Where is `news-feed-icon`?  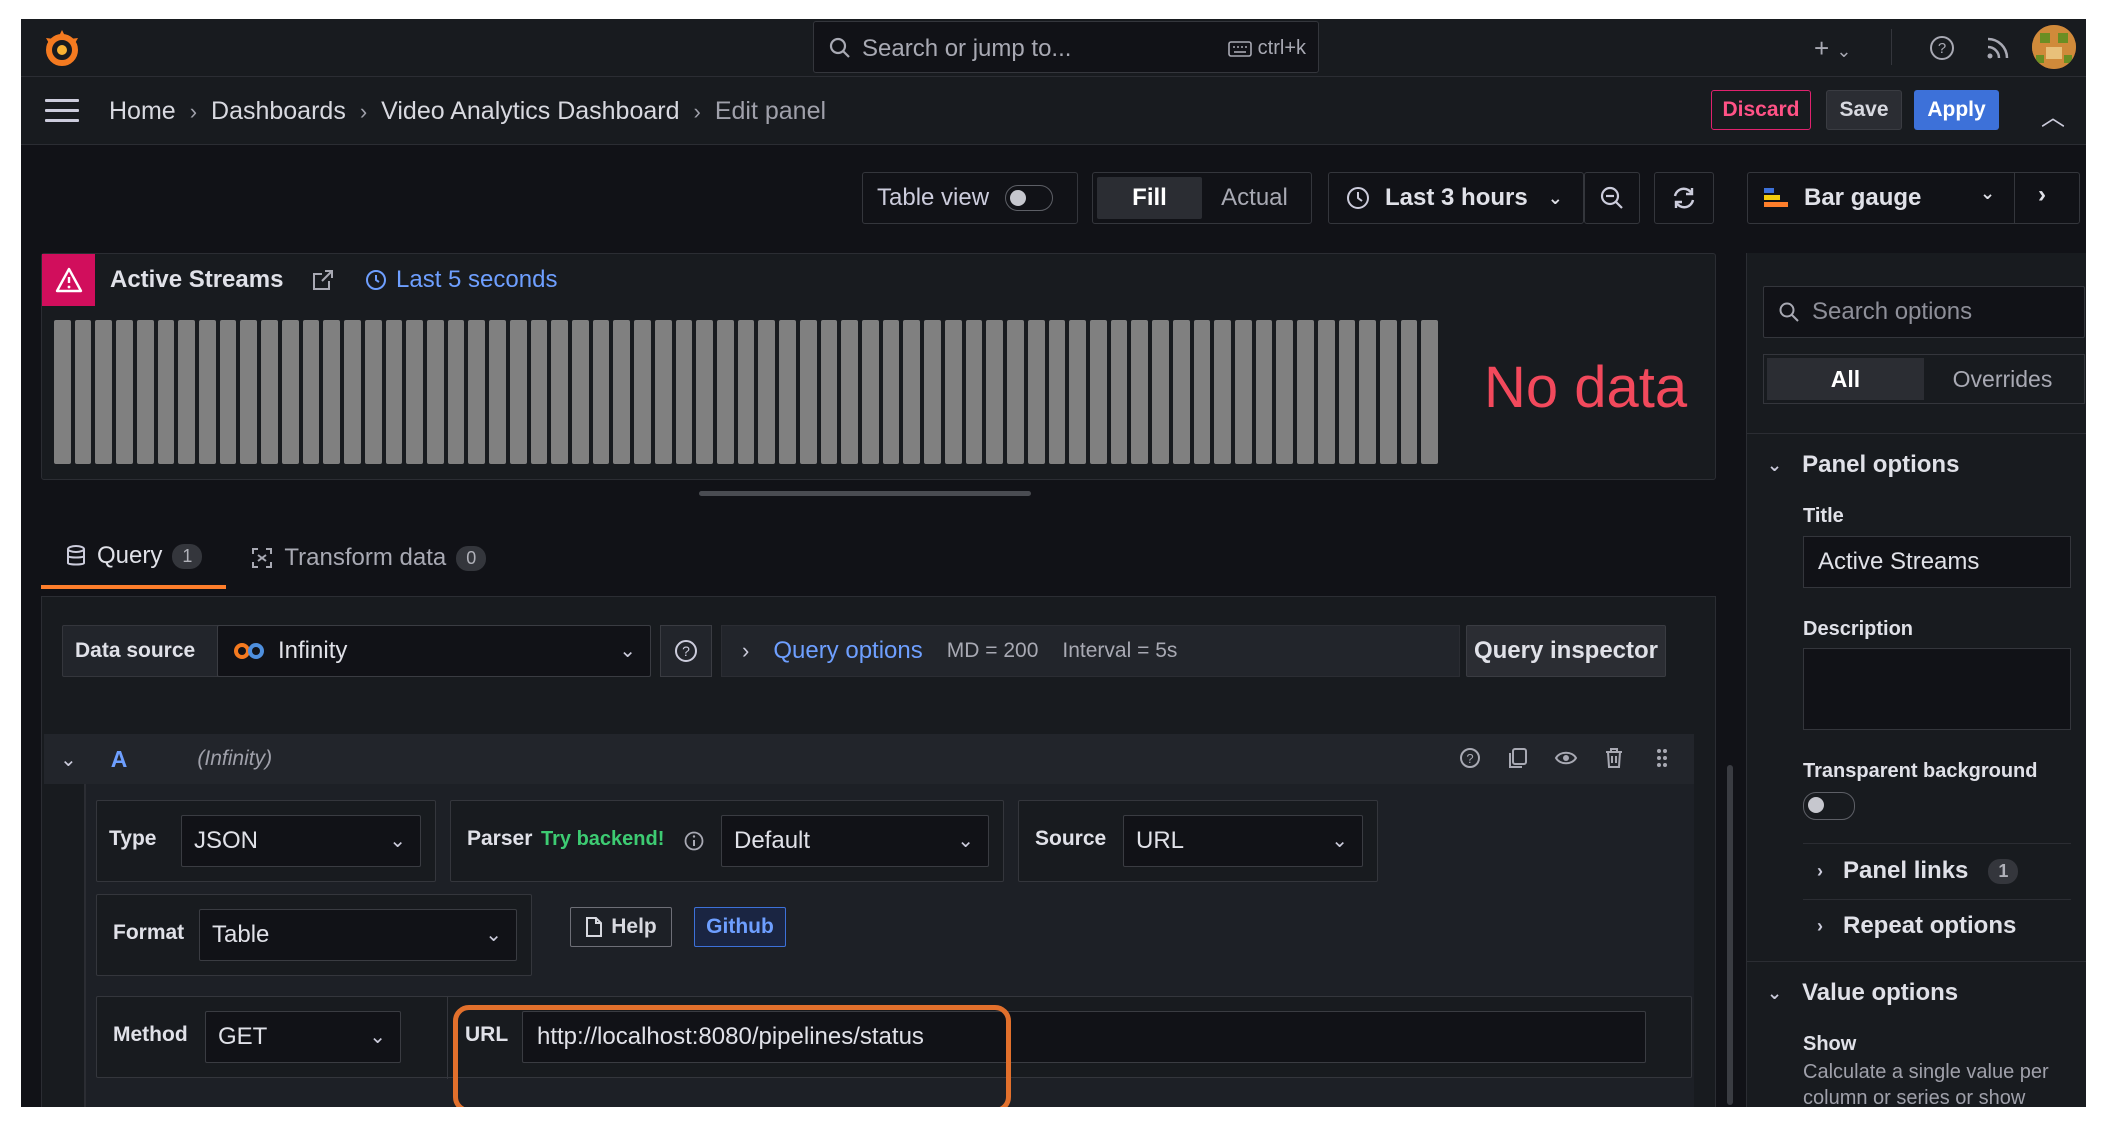 news-feed-icon is located at coordinates (1998, 48).